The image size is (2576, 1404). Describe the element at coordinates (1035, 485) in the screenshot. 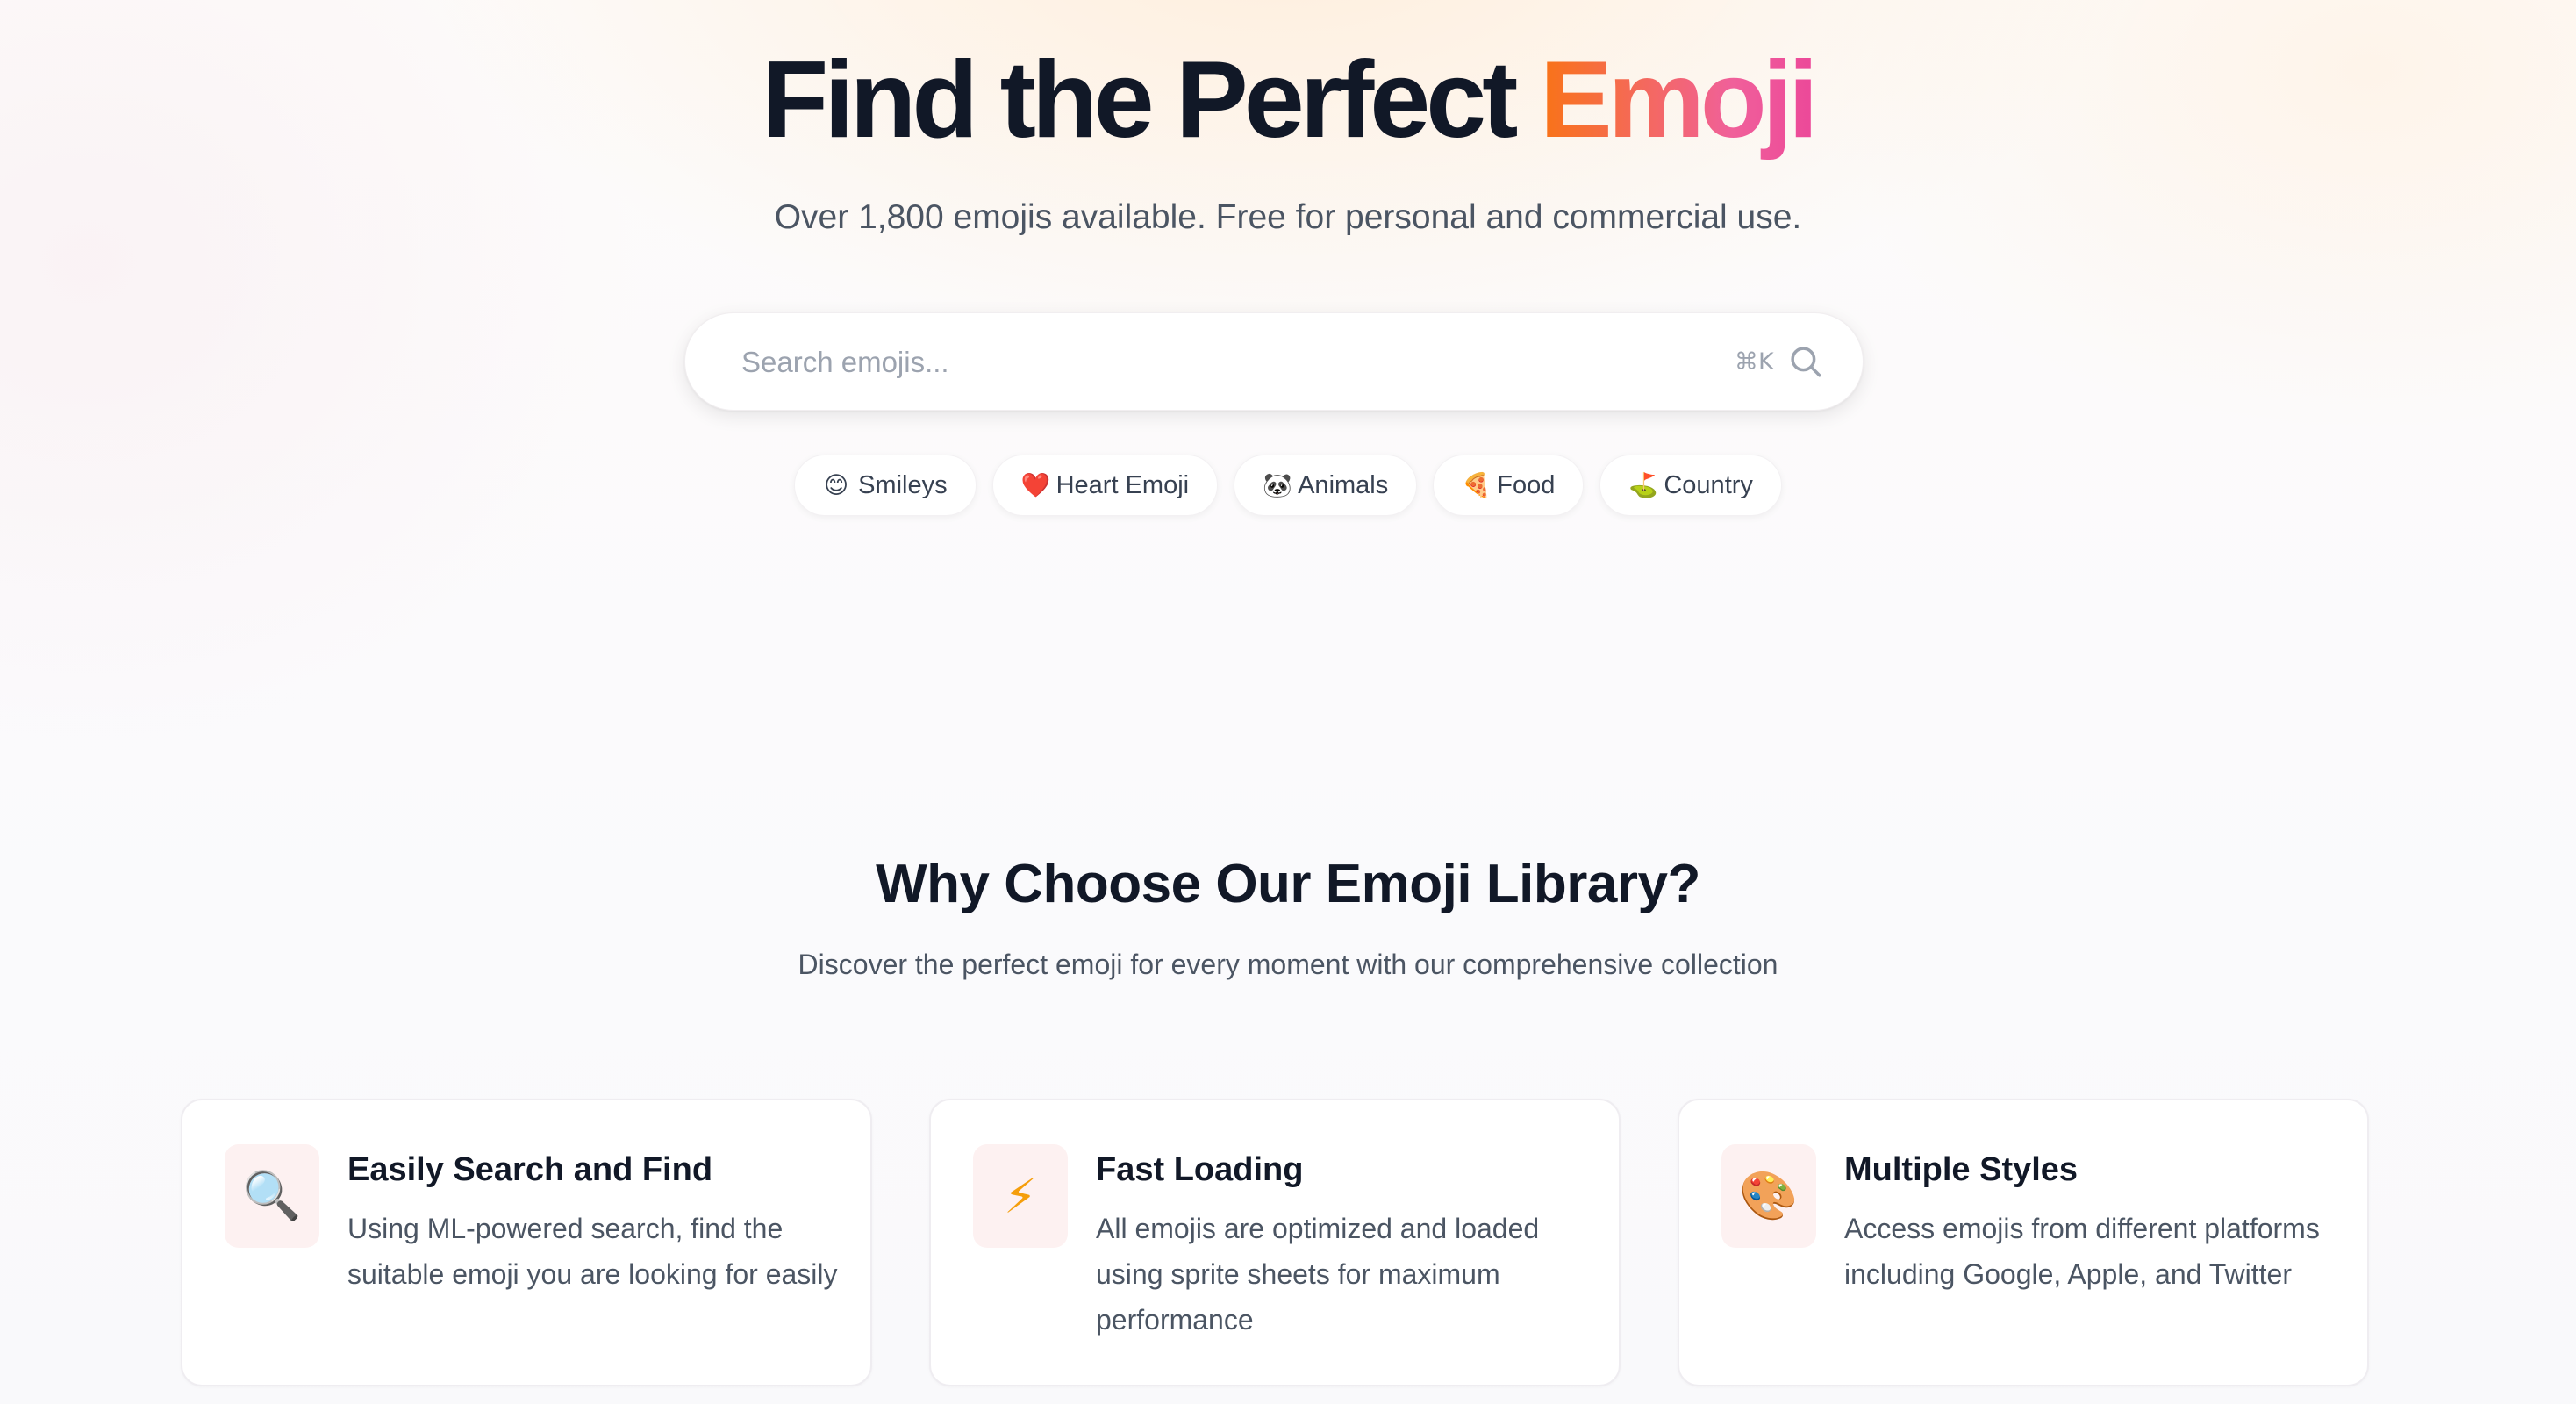

I see `heart-icon: ❤️` at that location.